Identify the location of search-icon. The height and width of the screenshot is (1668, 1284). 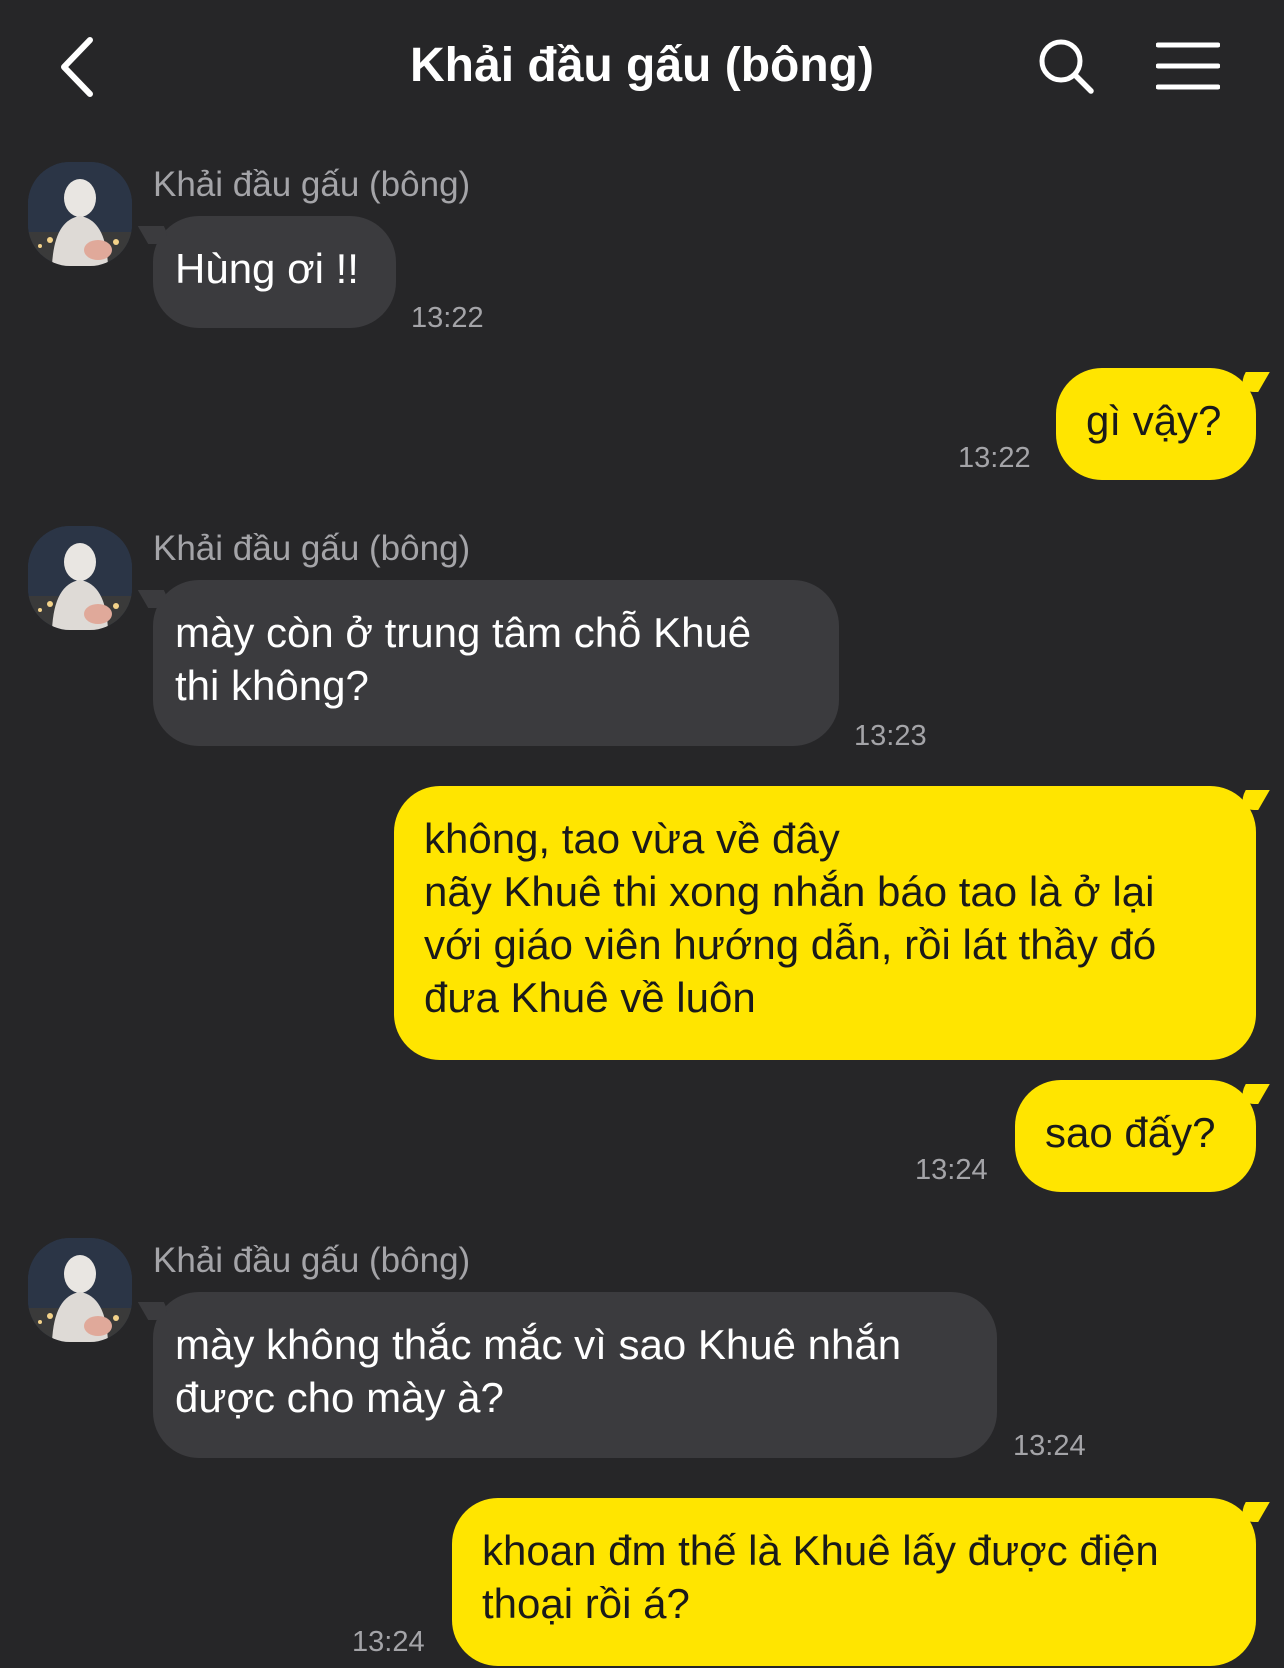
(1066, 66).